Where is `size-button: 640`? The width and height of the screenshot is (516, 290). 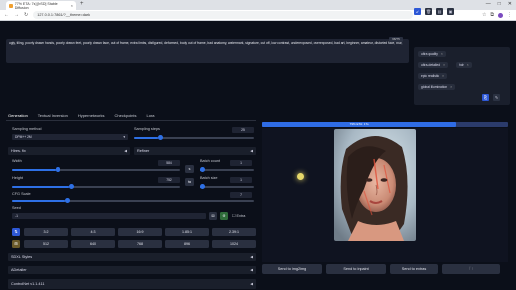 size-button: 640 is located at coordinates (93, 244).